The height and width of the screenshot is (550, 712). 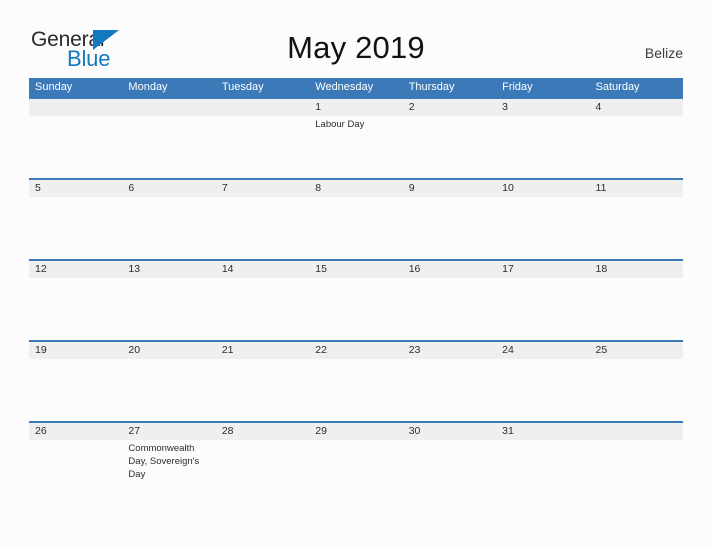 What do you see at coordinates (449, 107) in the screenshot?
I see `day-number: 2` at bounding box center [449, 107].